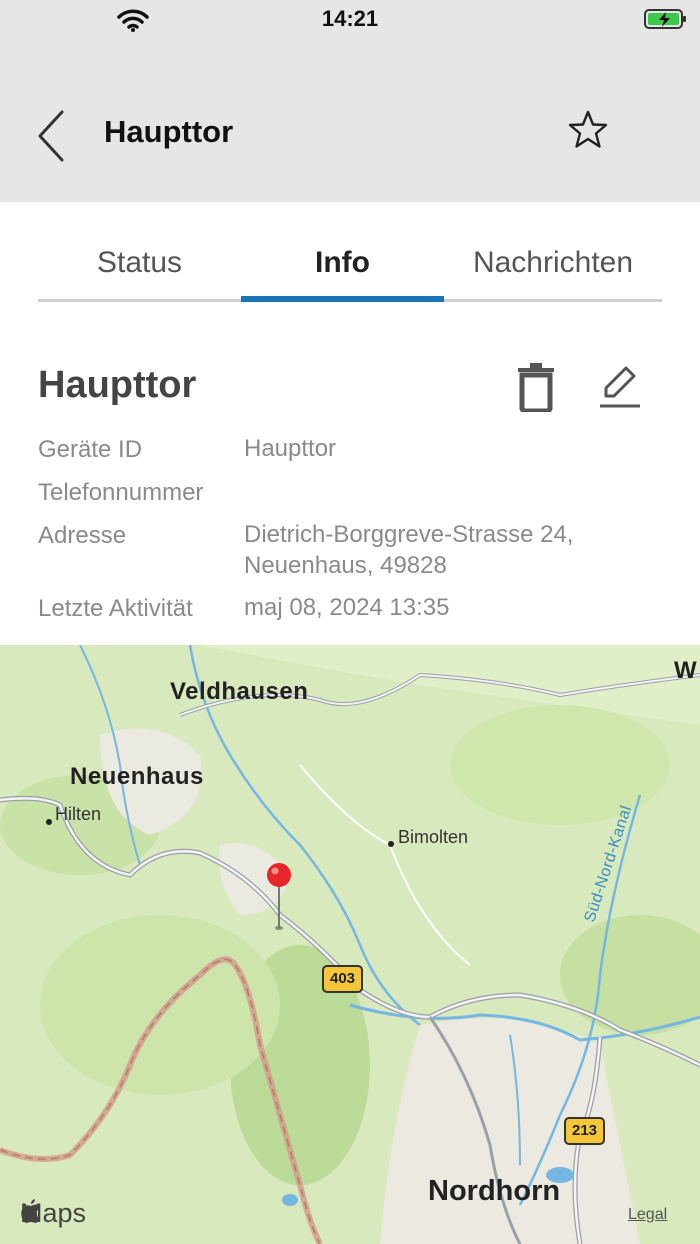 This screenshot has width=700, height=1244. What do you see at coordinates (115, 608) in the screenshot?
I see `info-label: Letzte Aktivität` at bounding box center [115, 608].